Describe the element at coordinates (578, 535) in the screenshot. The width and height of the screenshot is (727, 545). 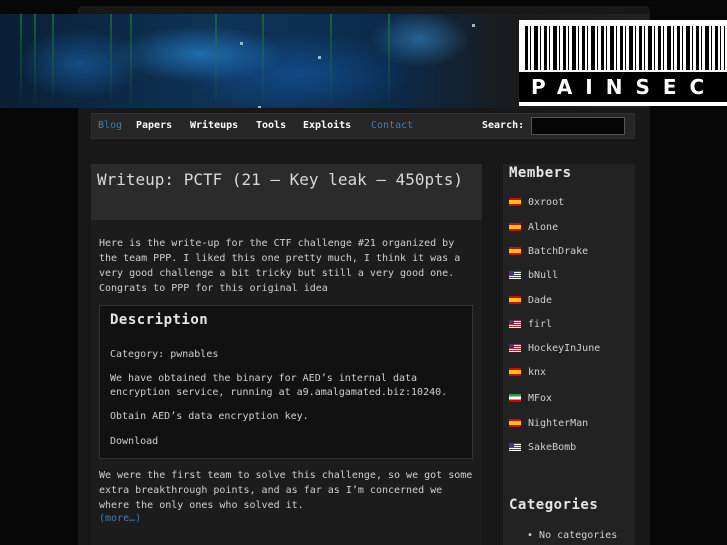
I see `category-label: No categories` at that location.